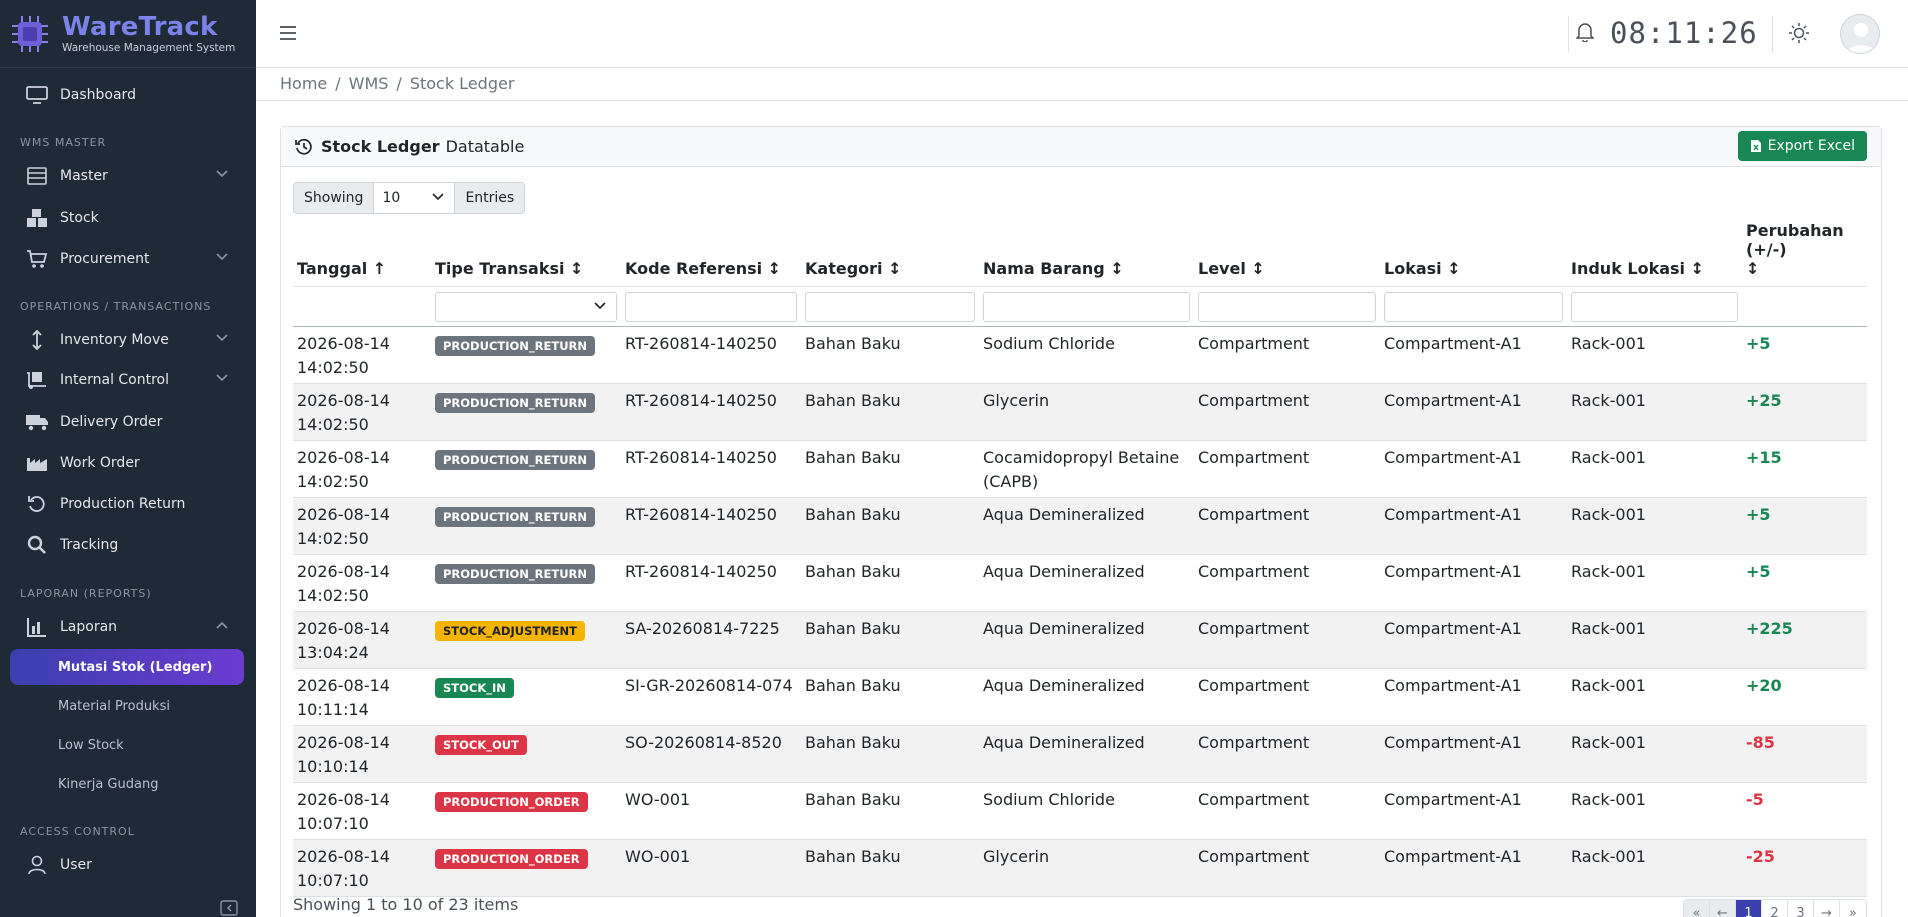 This screenshot has width=1908, height=917. I want to click on filter-row, so click(1080, 306).